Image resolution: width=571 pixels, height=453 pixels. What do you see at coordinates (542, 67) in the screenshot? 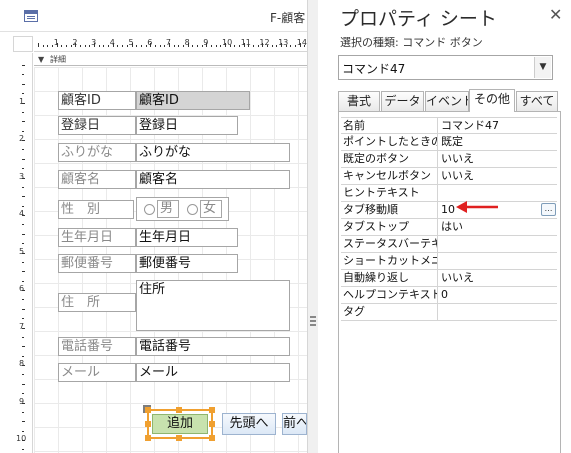
I see `chevron-down-icon: ▼` at bounding box center [542, 67].